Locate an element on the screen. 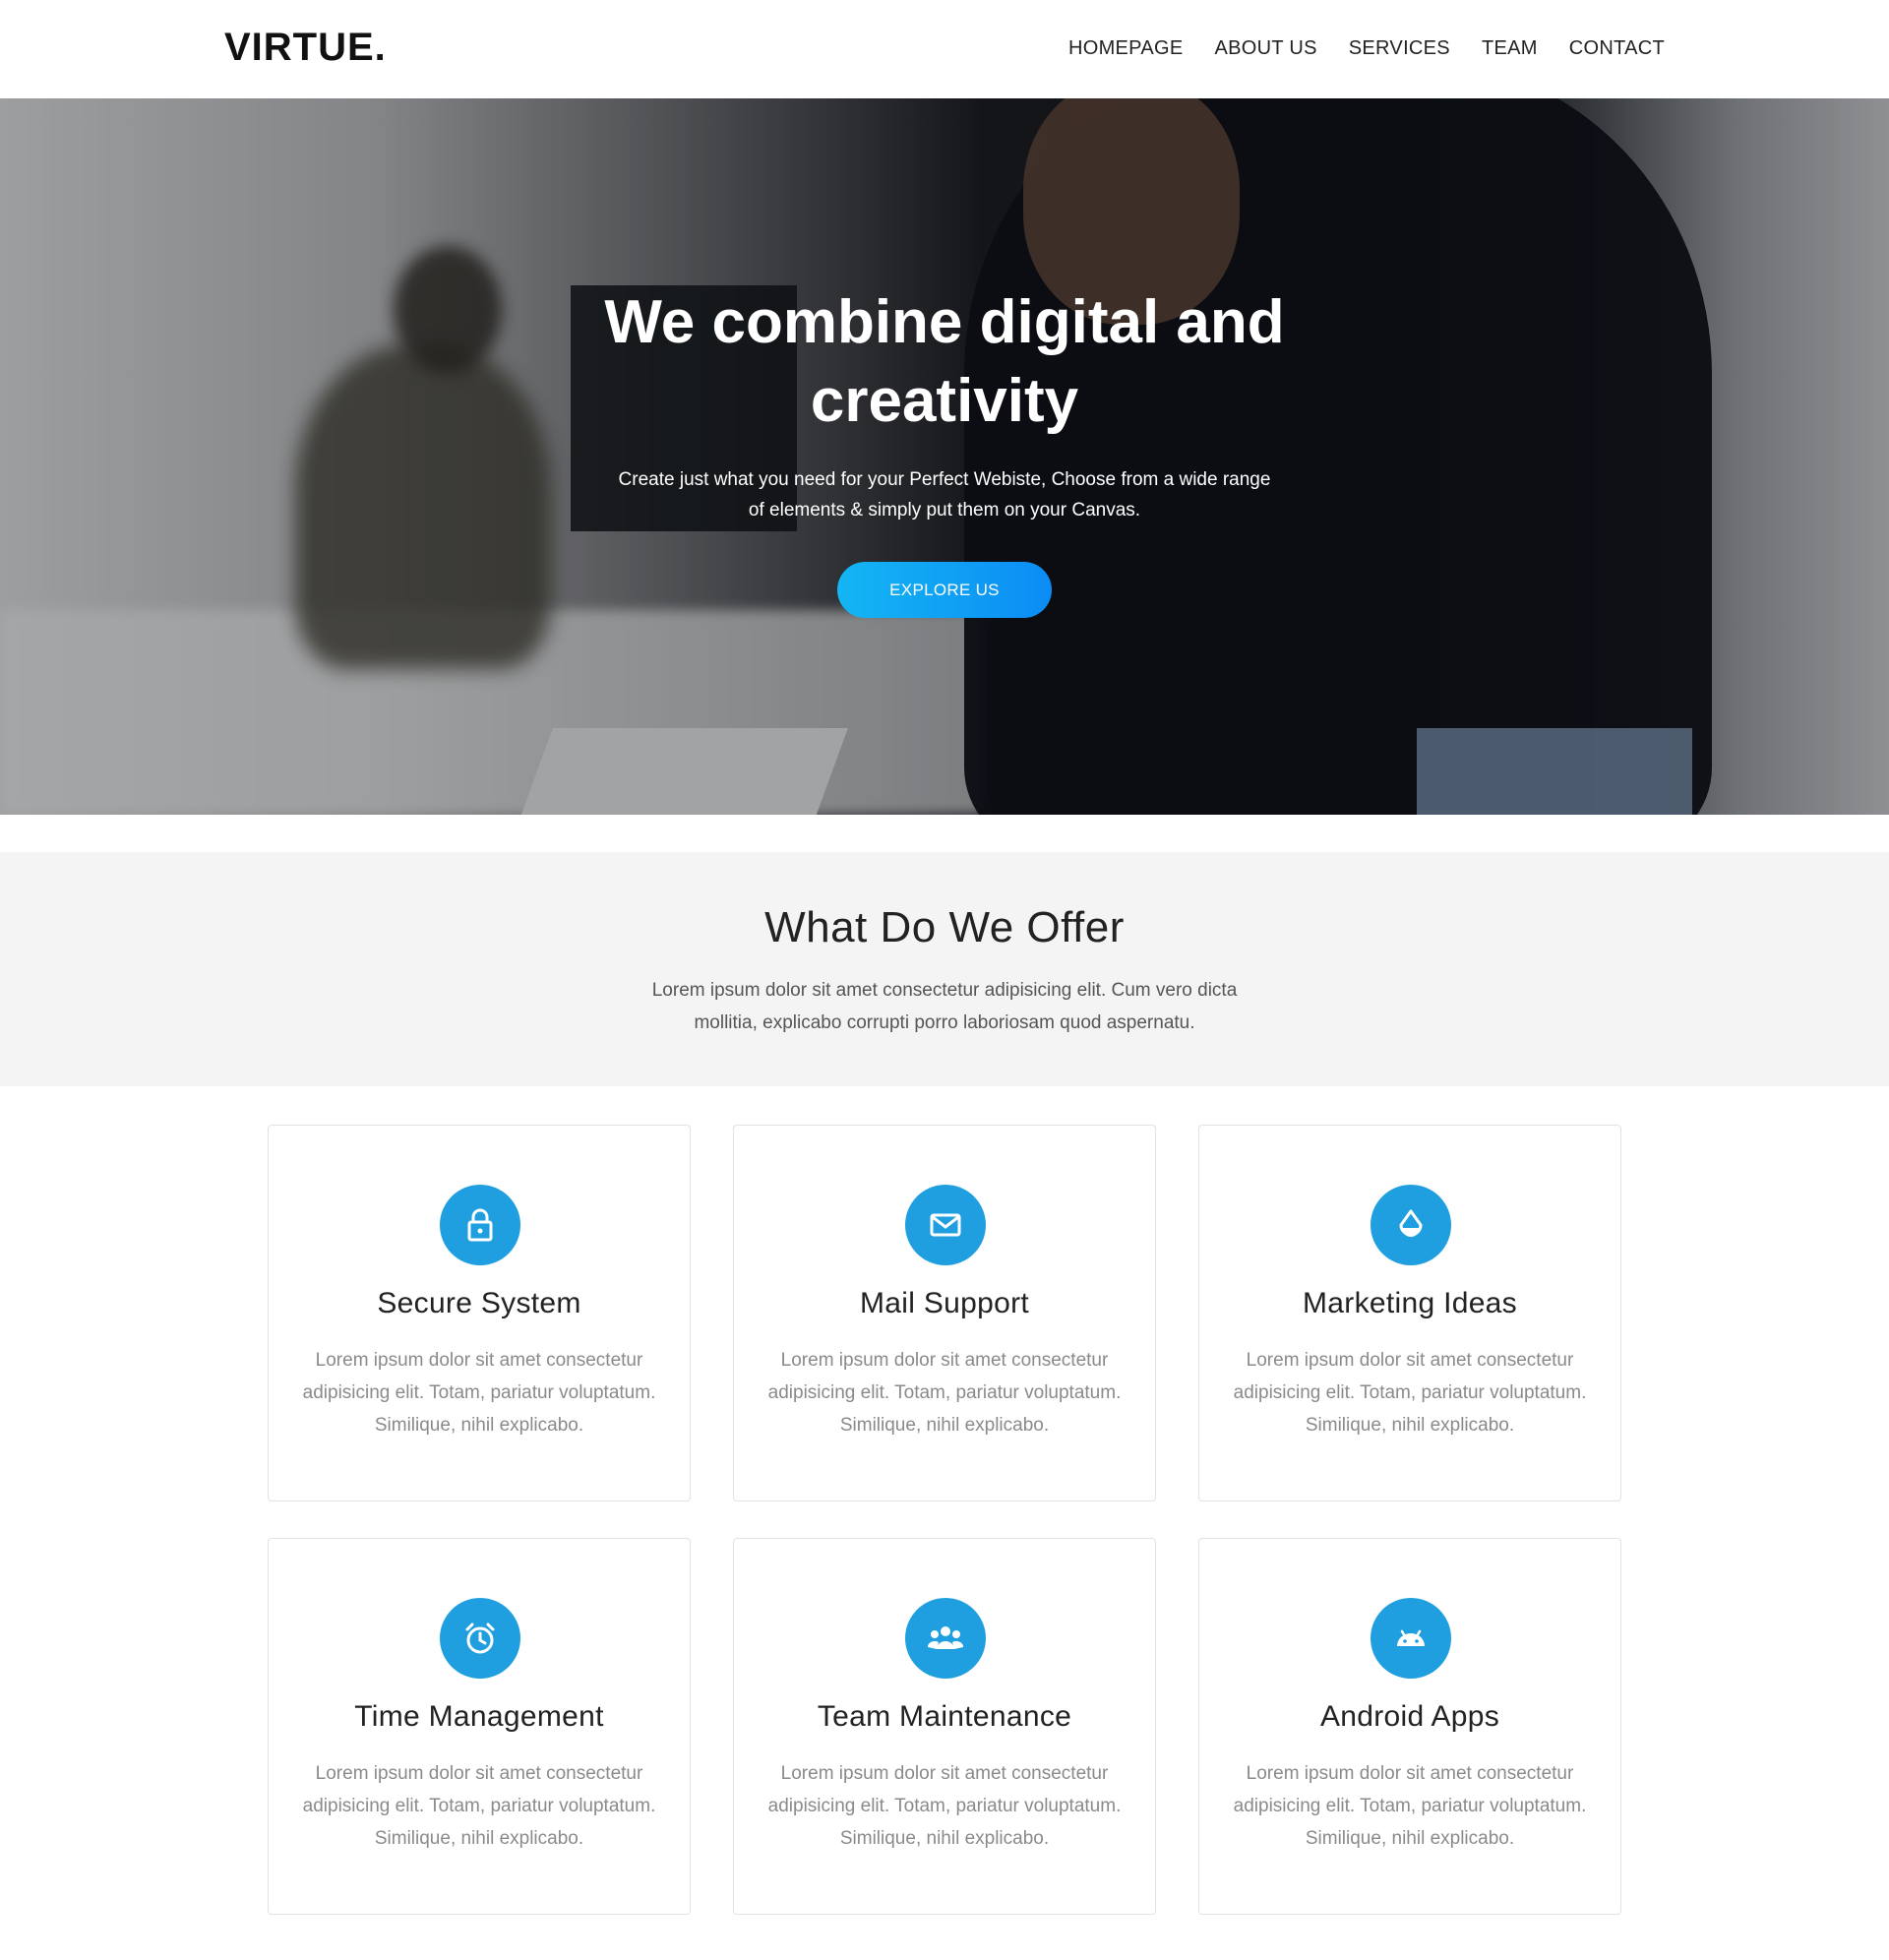  nav-item-about-us: ABOUT US is located at coordinates (1265, 48).